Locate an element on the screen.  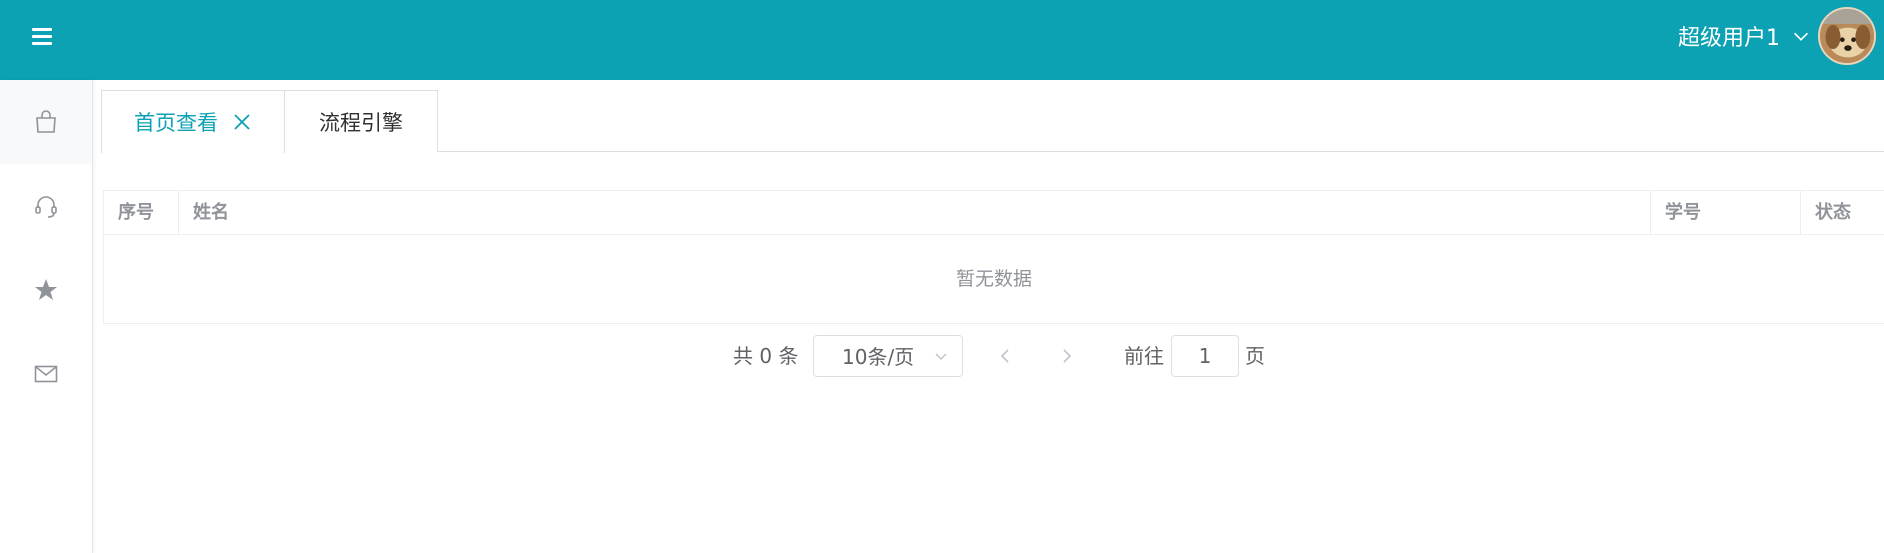
avatar is located at coordinates (1847, 36).